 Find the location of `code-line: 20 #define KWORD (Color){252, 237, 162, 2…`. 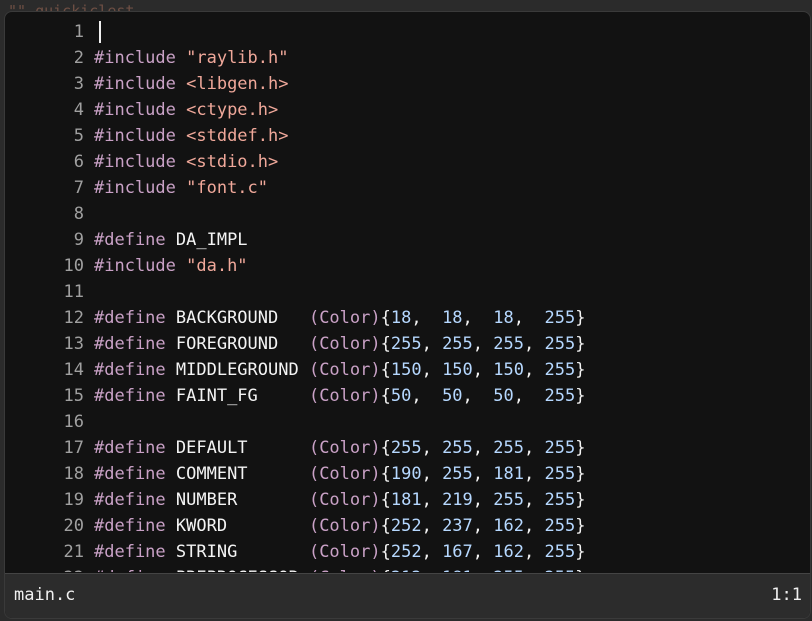

code-line: 20 #define KWORD (Color){252, 237, 162, 2… is located at coordinates (407, 526).